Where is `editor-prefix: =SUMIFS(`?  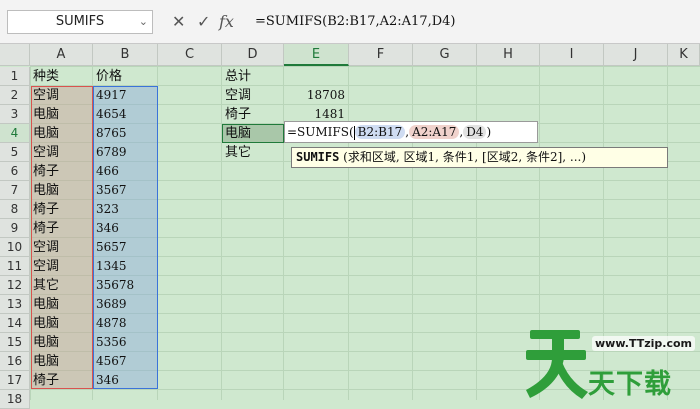
editor-prefix: =SUMIFS( is located at coordinates (320, 132).